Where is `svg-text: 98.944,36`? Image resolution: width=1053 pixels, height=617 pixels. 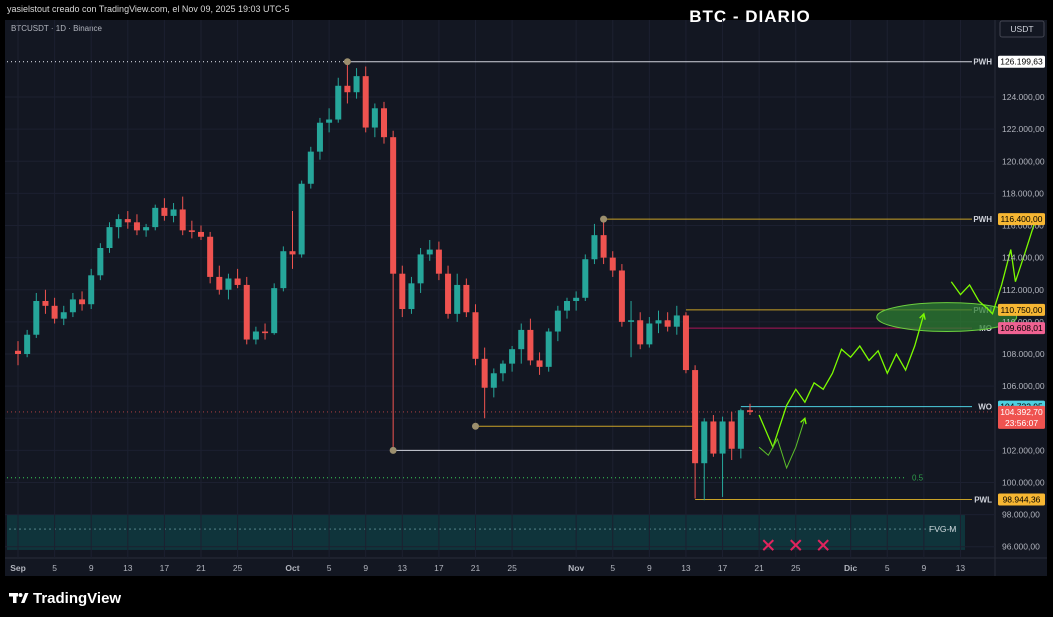
svg-text: 98.944,36 is located at coordinates (1022, 499).